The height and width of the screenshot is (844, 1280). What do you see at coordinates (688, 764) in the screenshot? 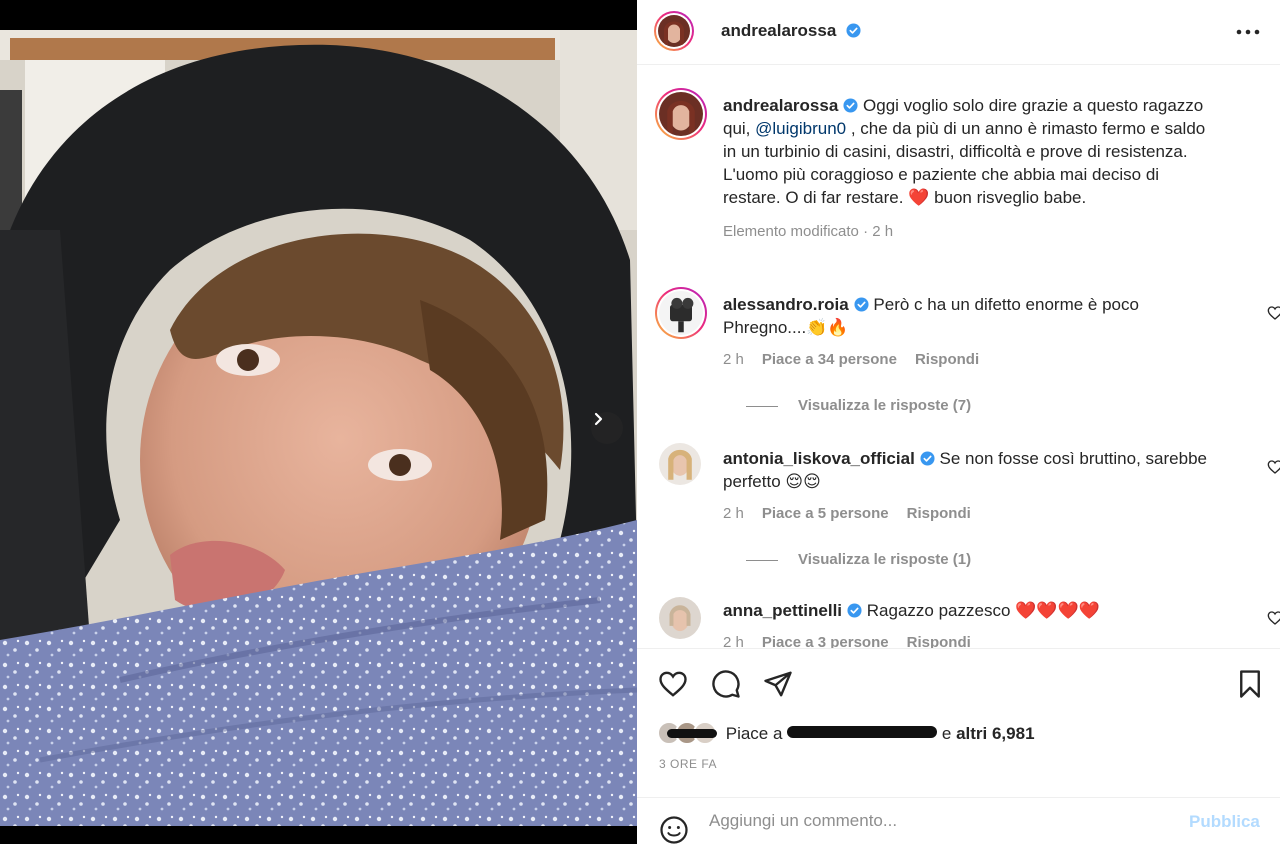
I see `post-timestamp: 3 ORE FA` at bounding box center [688, 764].